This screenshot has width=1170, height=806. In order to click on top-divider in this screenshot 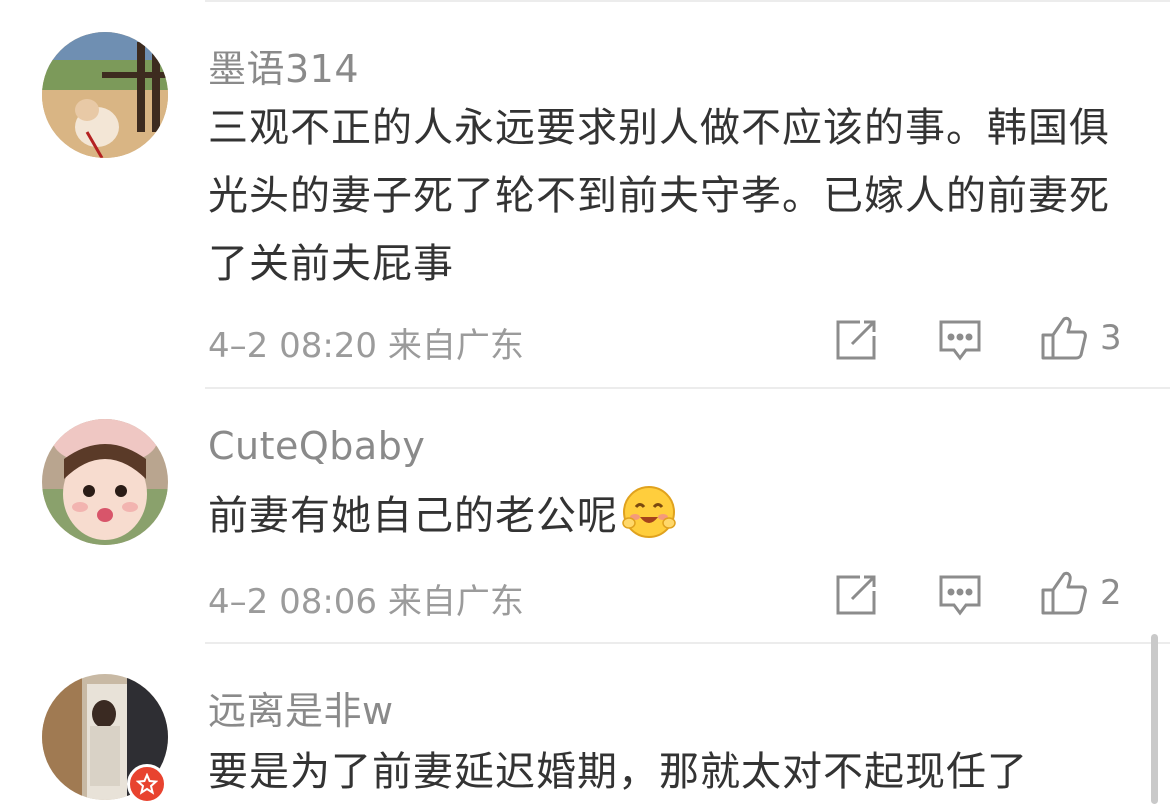, I will do `click(687, 1)`.